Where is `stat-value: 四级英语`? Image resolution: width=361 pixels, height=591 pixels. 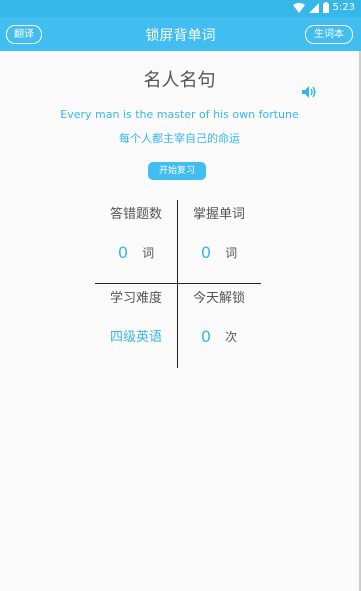 stat-value: 四级英语 is located at coordinates (136, 337).